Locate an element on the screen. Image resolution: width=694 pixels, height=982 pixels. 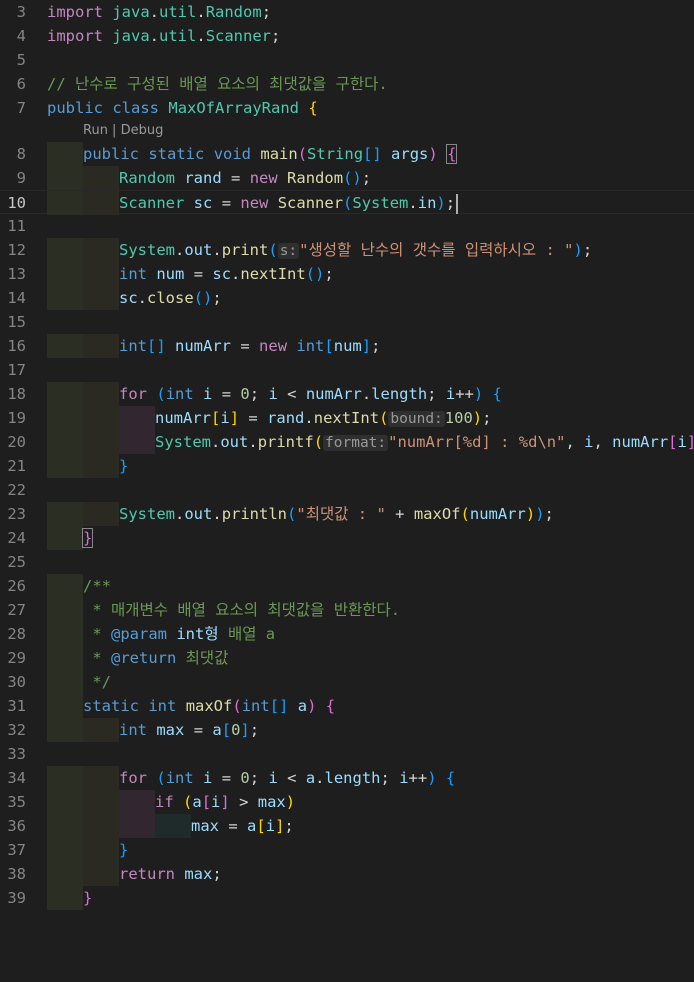
code-line: 14 sc.close(); is located at coordinates (347, 298).